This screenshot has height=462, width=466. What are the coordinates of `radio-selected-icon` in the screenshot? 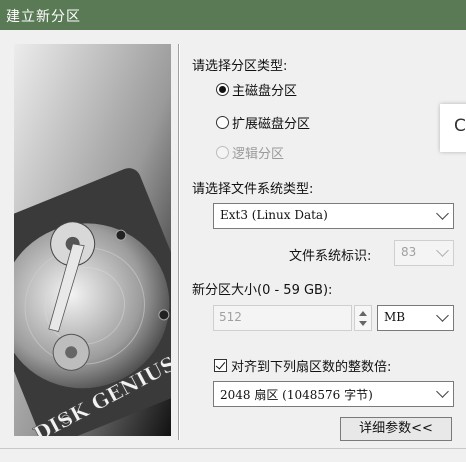 It's located at (222, 89).